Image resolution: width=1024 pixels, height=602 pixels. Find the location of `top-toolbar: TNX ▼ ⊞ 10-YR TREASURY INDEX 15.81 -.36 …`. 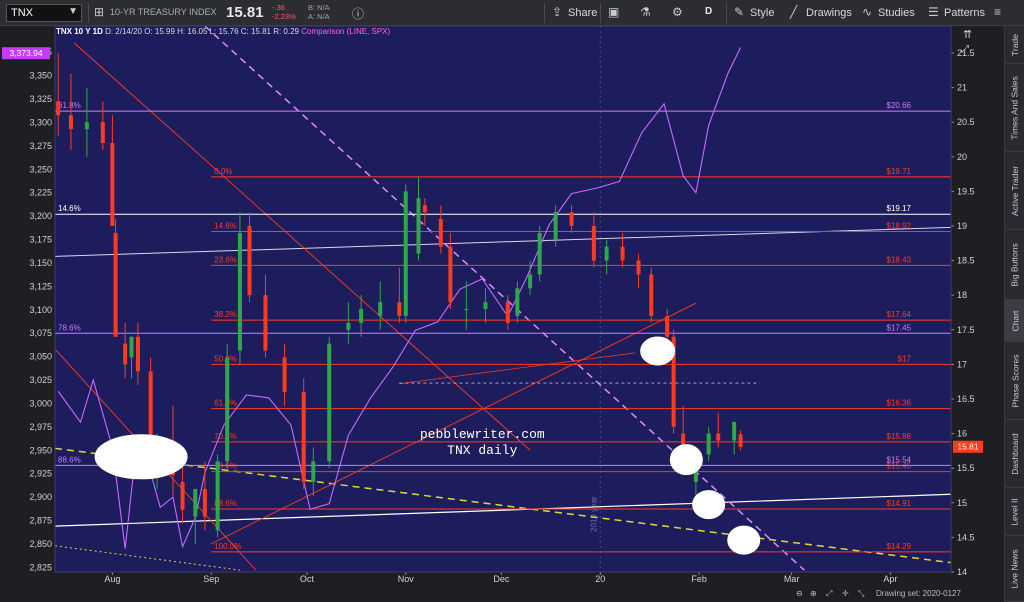

top-toolbar: TNX ▼ ⊞ 10-YR TREASURY INDEX 15.81 -.36 … is located at coordinates (512, 13).